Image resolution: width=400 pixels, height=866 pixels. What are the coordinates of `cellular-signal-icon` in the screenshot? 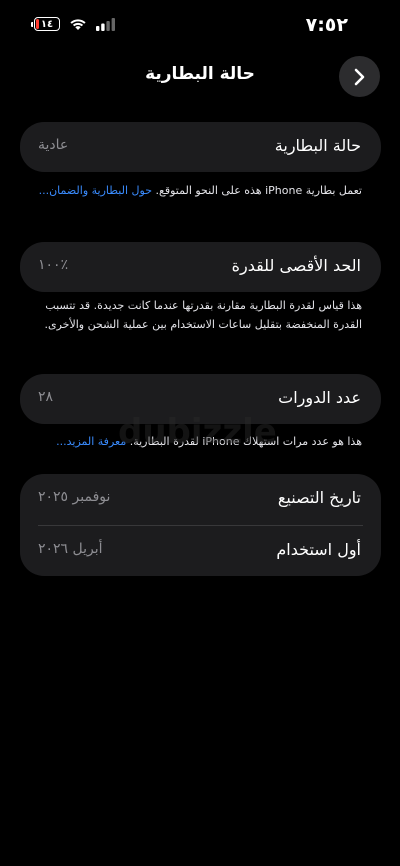 It's located at (105, 24).